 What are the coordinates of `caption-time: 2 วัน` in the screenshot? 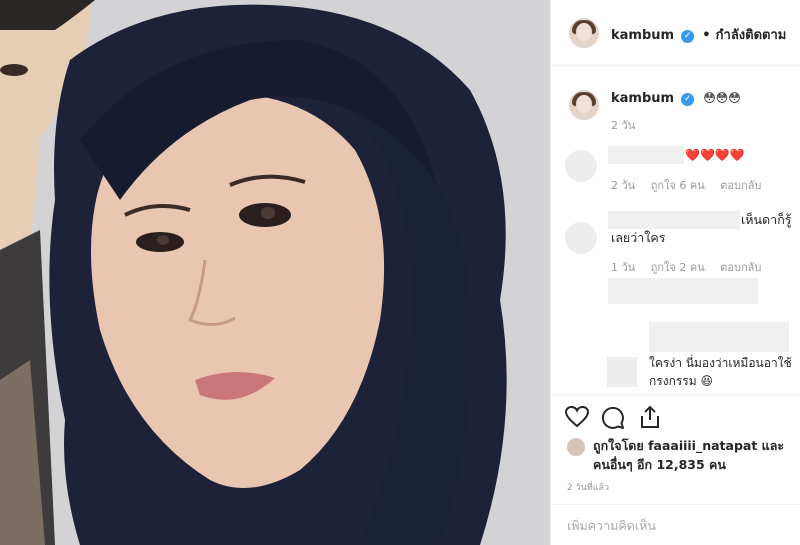 It's located at (623, 125).